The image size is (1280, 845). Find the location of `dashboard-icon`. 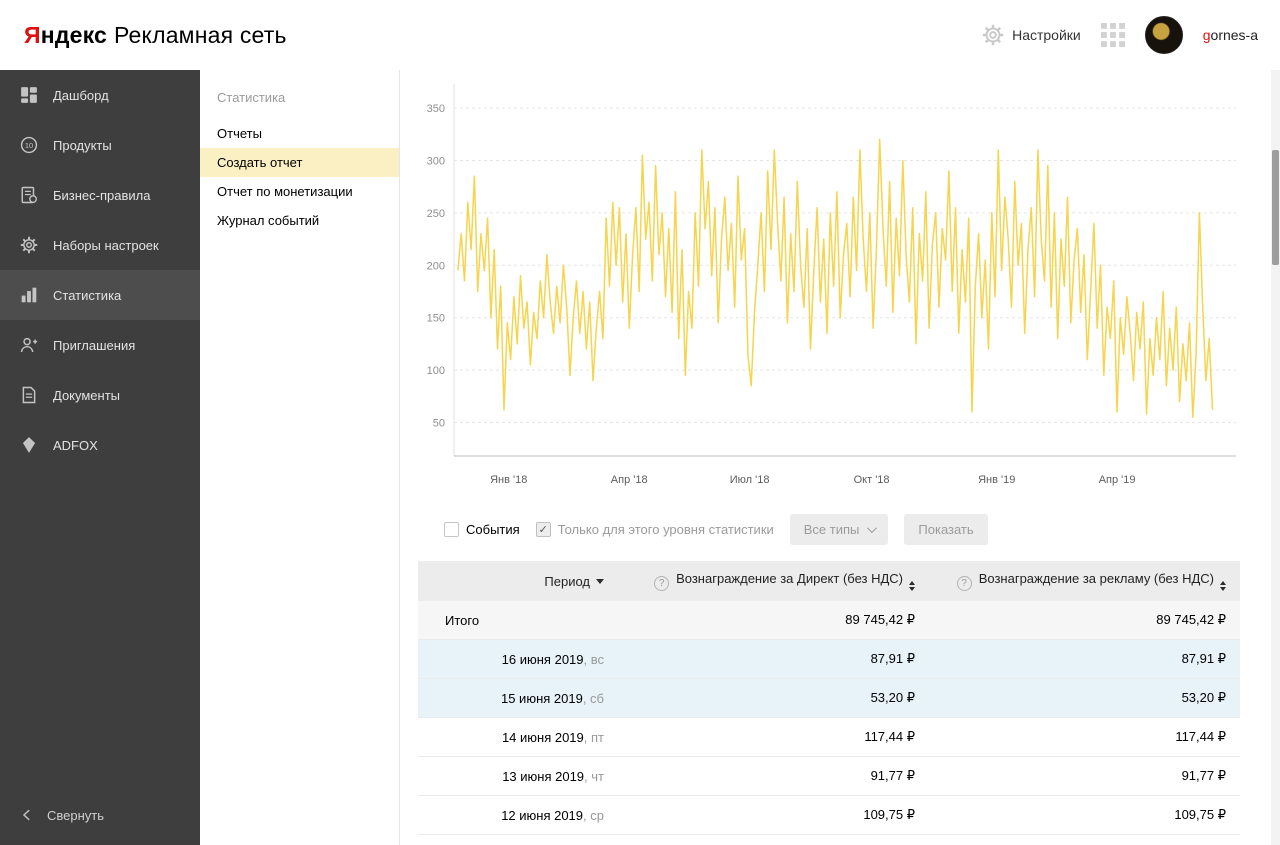

dashboard-icon is located at coordinates (29, 95).